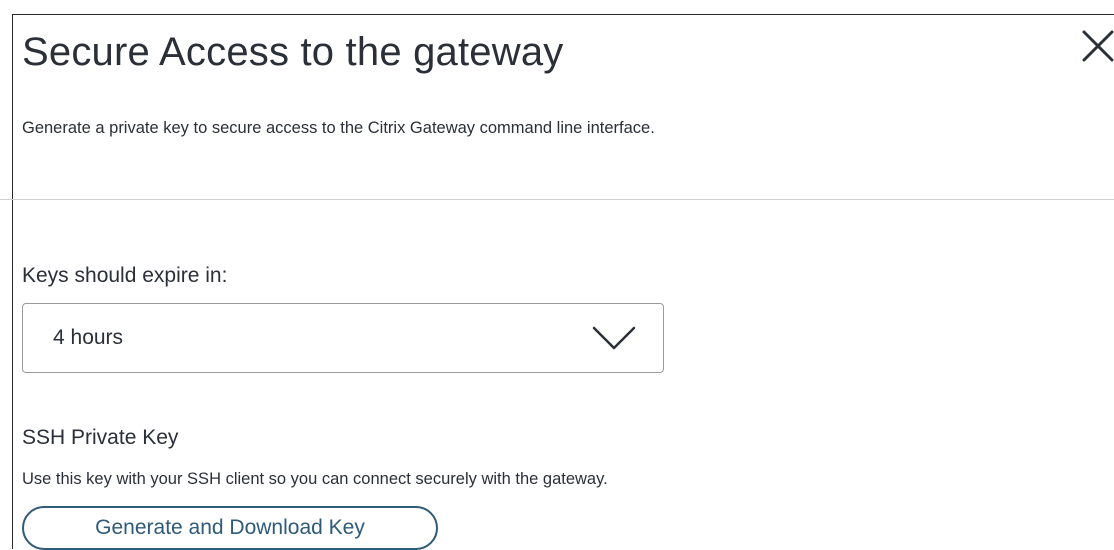  What do you see at coordinates (12, 281) in the screenshot?
I see `dialog-left-border` at bounding box center [12, 281].